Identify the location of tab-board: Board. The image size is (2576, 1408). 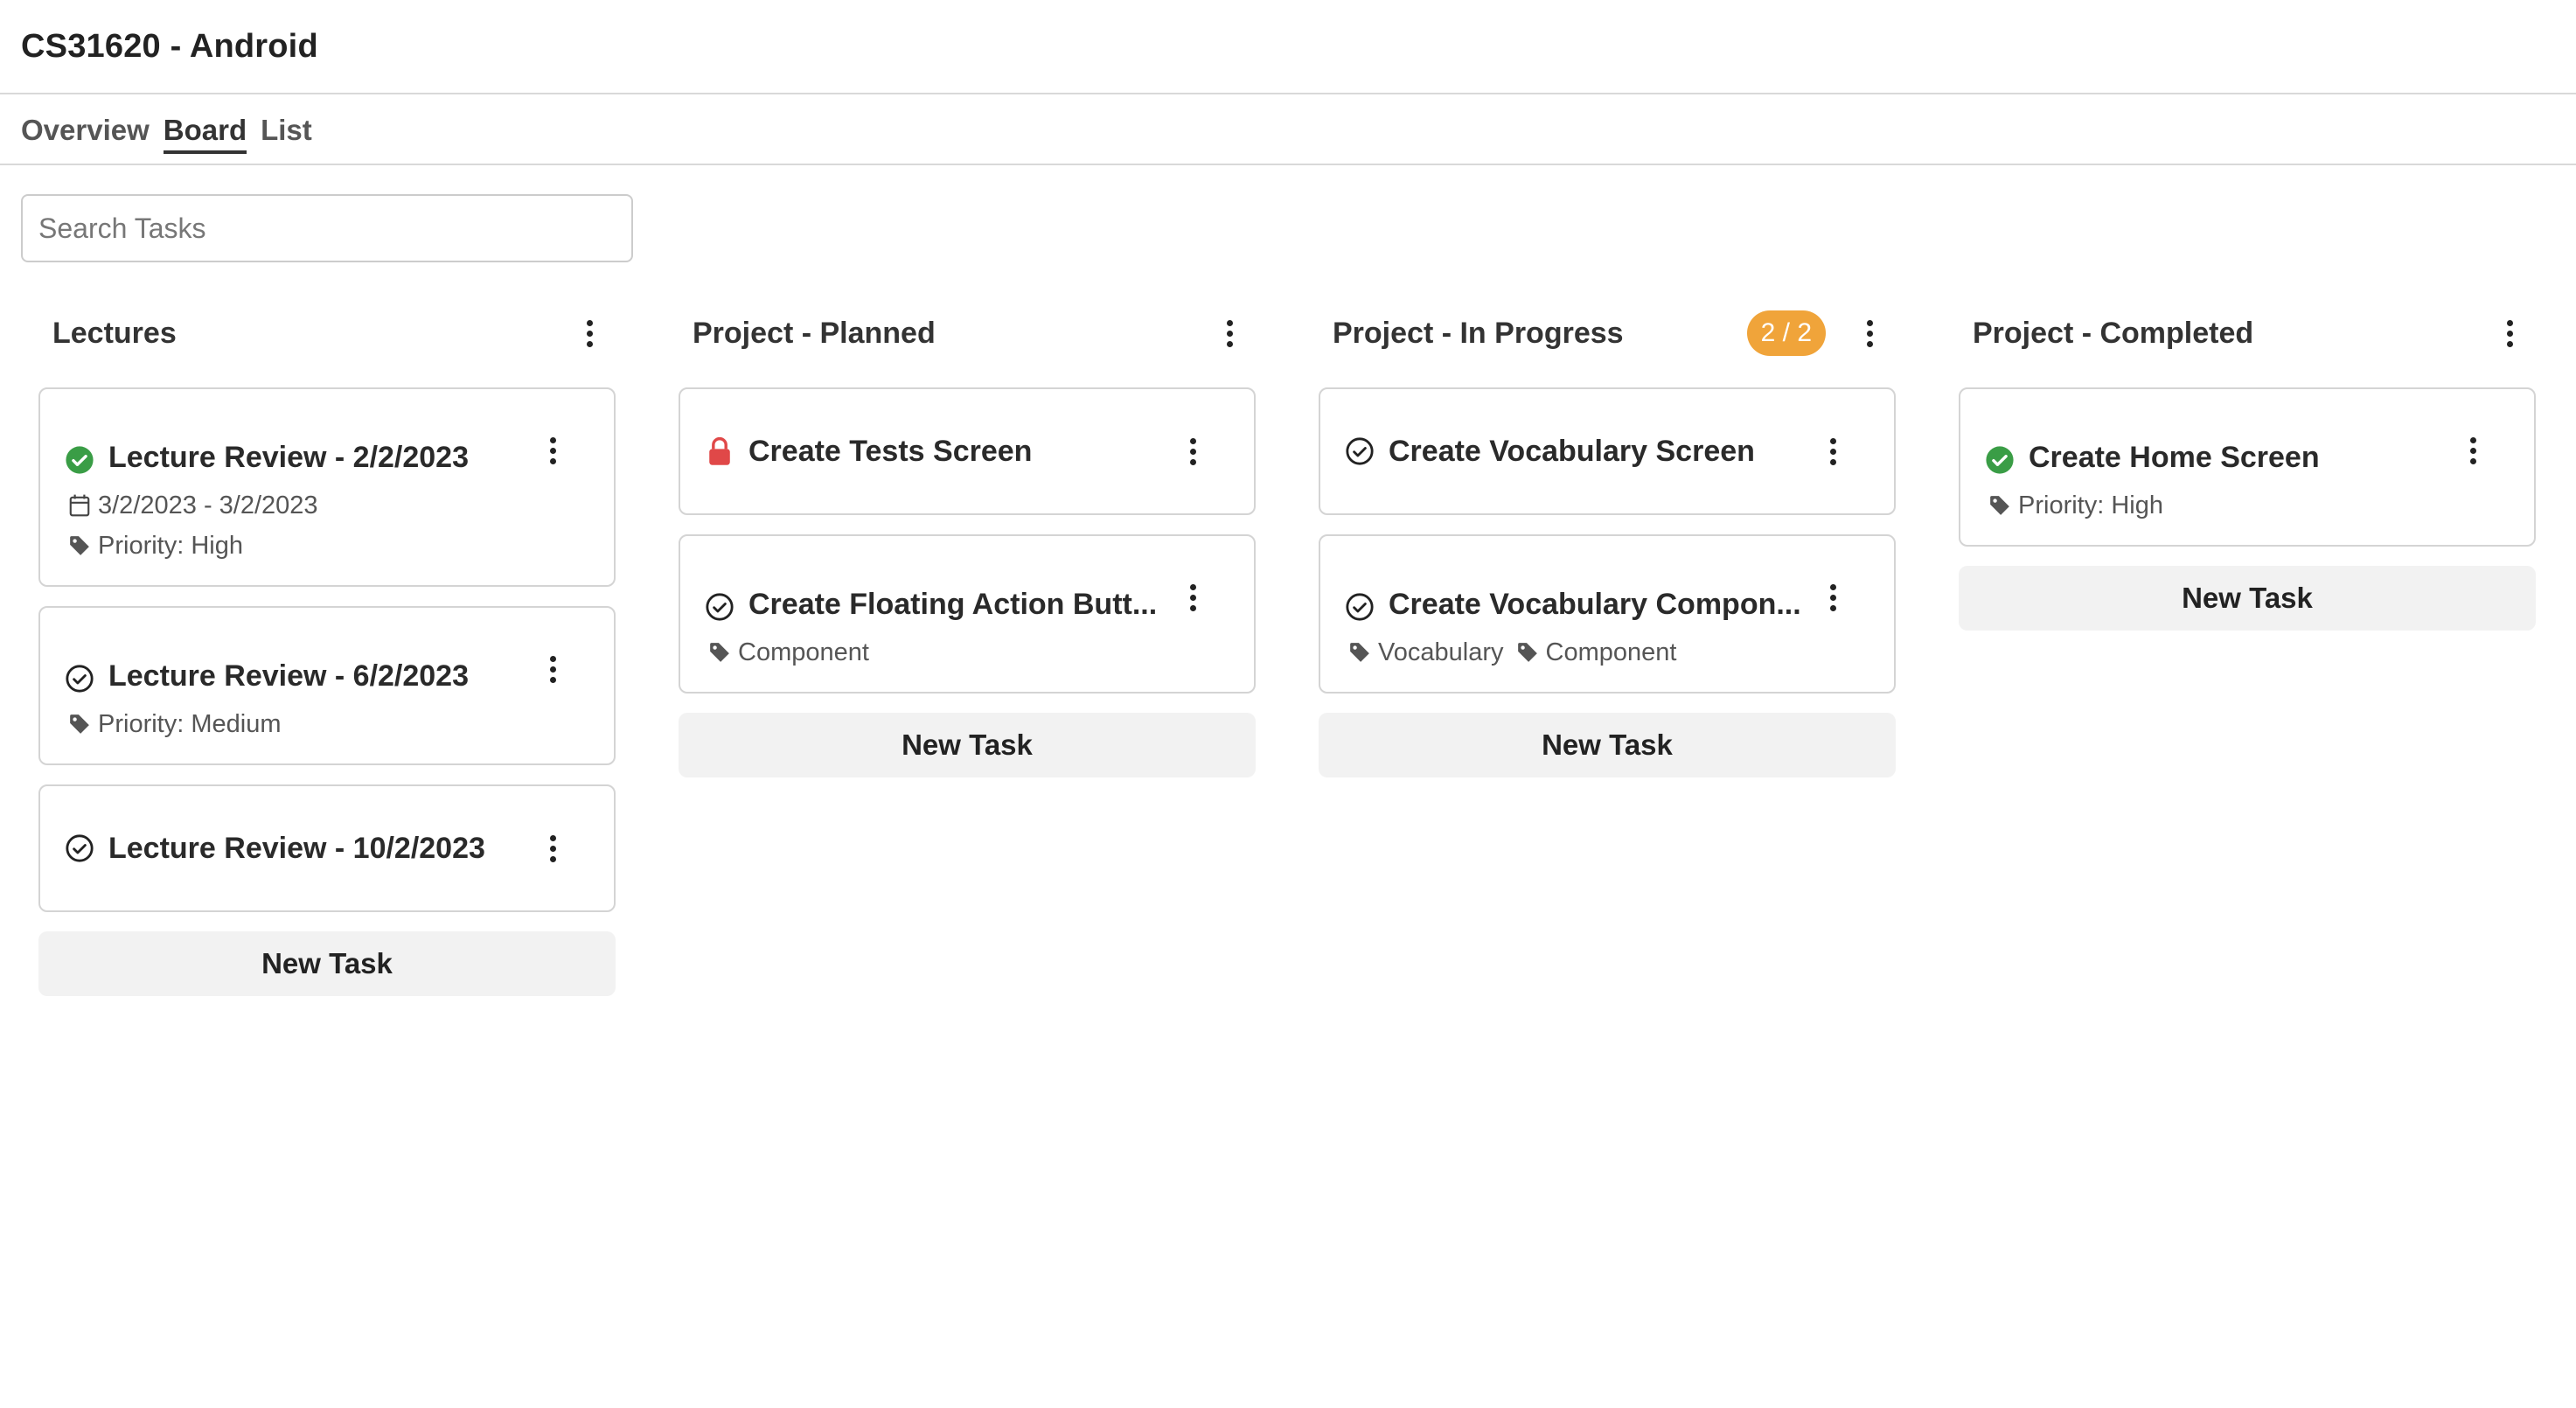
(205, 134).